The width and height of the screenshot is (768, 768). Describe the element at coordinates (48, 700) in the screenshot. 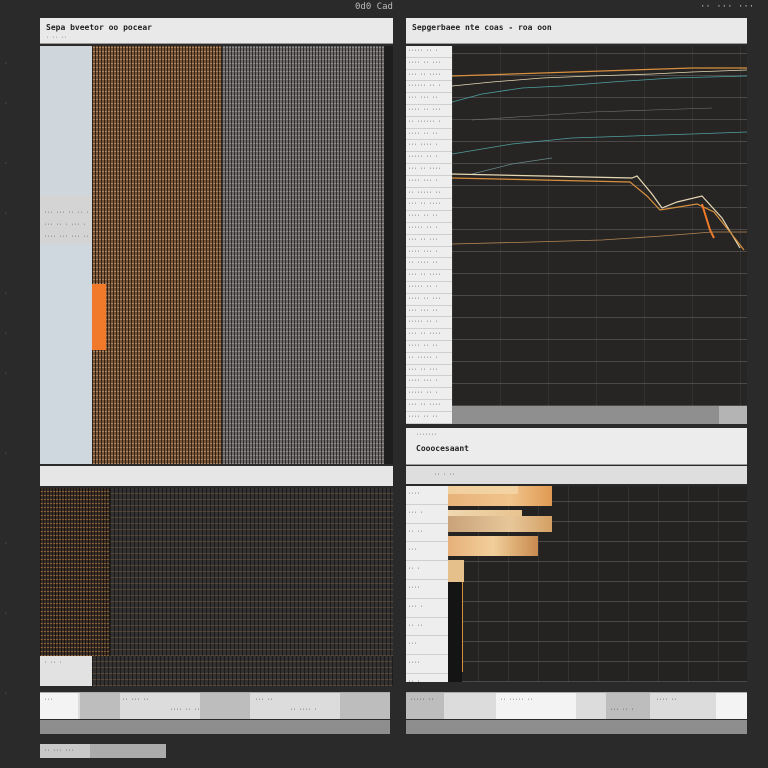

I see `left-footer-tab-1: ···` at that location.